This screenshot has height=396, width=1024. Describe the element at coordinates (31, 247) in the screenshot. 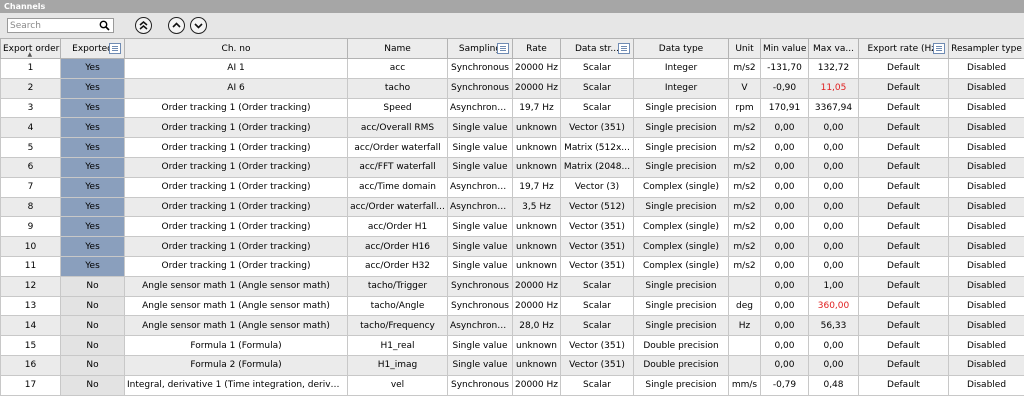

I see `cell-export-order: 10` at that location.